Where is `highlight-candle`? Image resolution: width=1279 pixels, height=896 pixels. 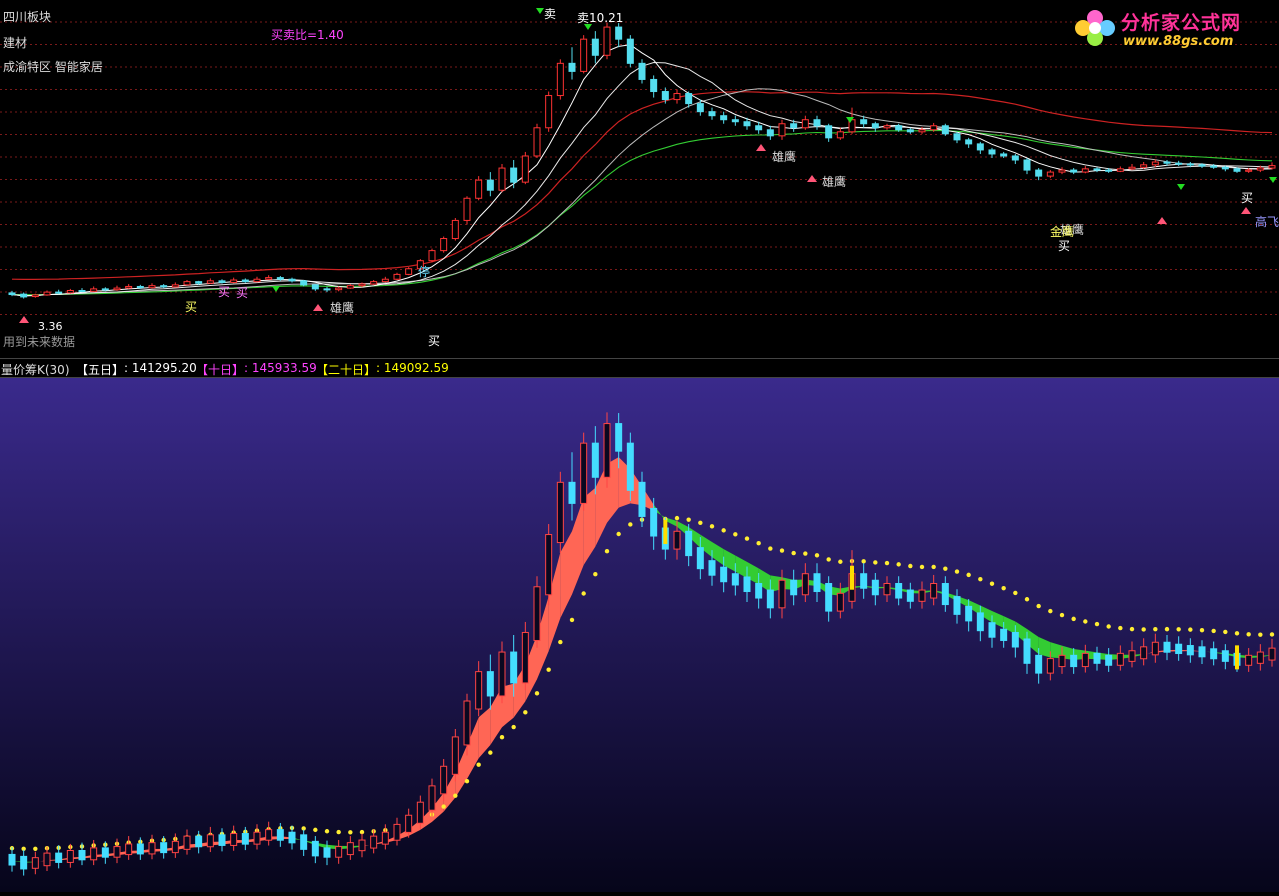
highlight-candle is located at coordinates (852, 577).